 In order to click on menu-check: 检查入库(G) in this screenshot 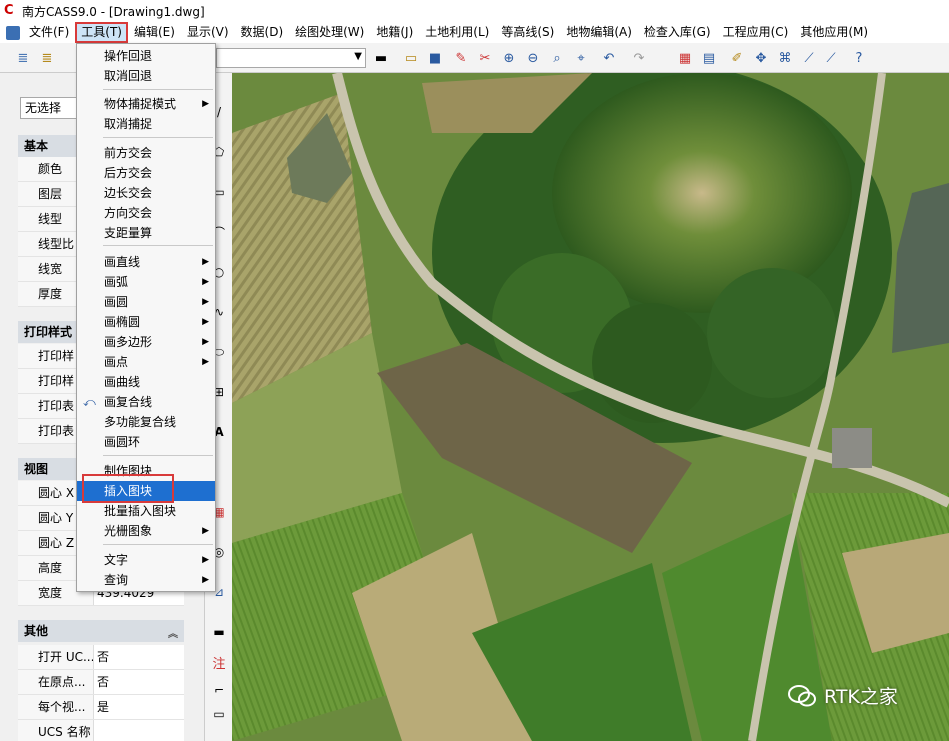, I will do `click(677, 32)`.